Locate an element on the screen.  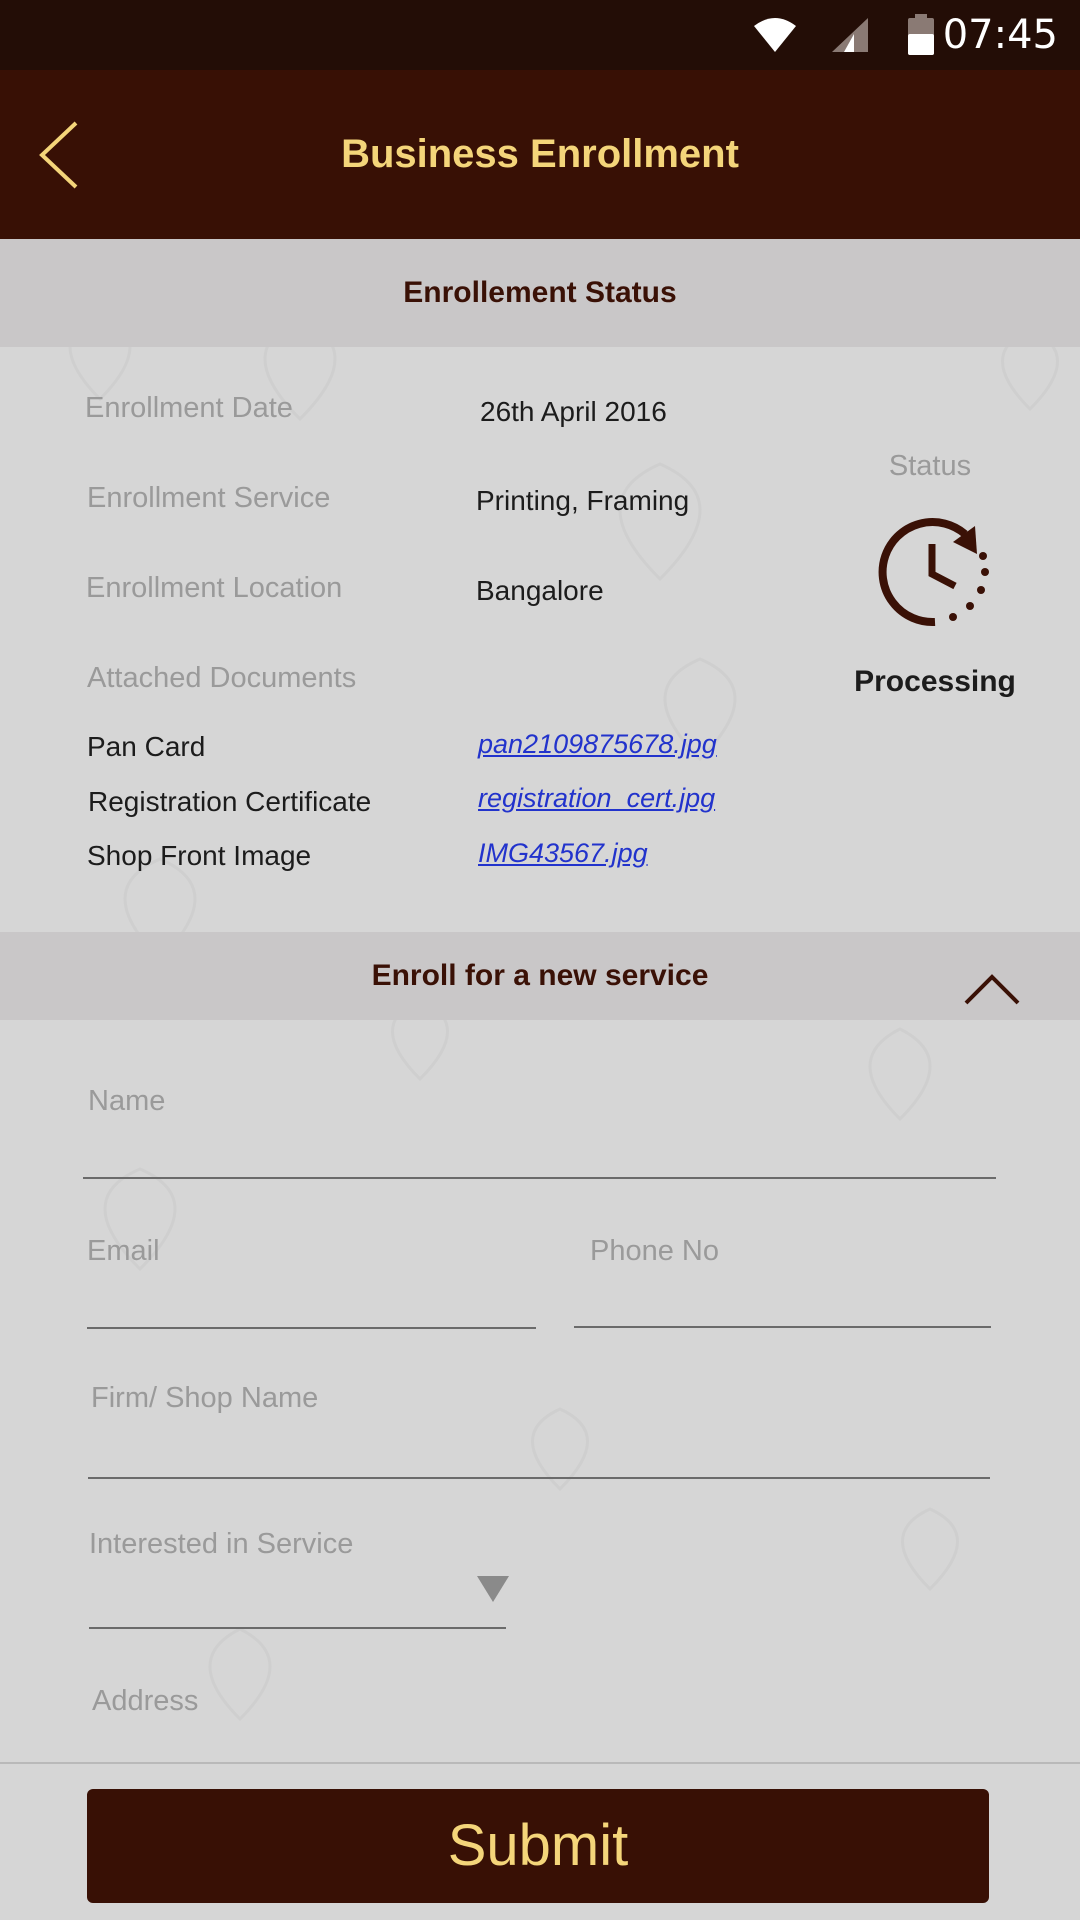
app-bar: Business Enrollment is located at coordinates (540, 154).